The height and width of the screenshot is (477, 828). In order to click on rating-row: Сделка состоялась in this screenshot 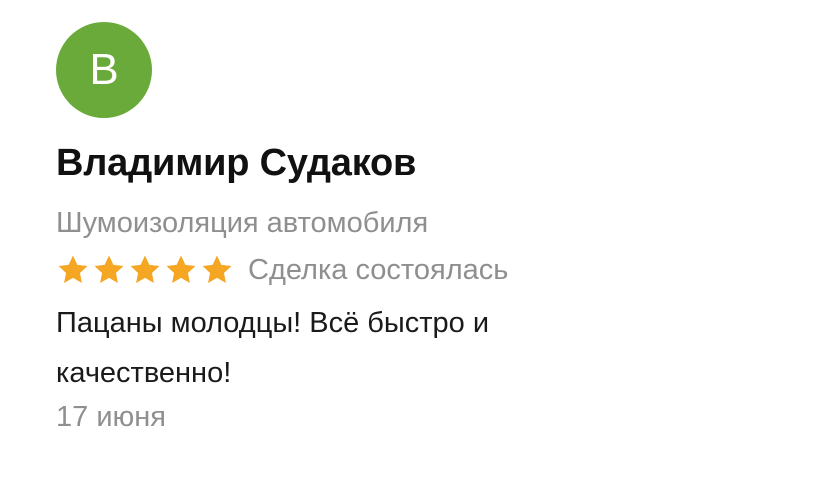, I will do `click(426, 270)`.